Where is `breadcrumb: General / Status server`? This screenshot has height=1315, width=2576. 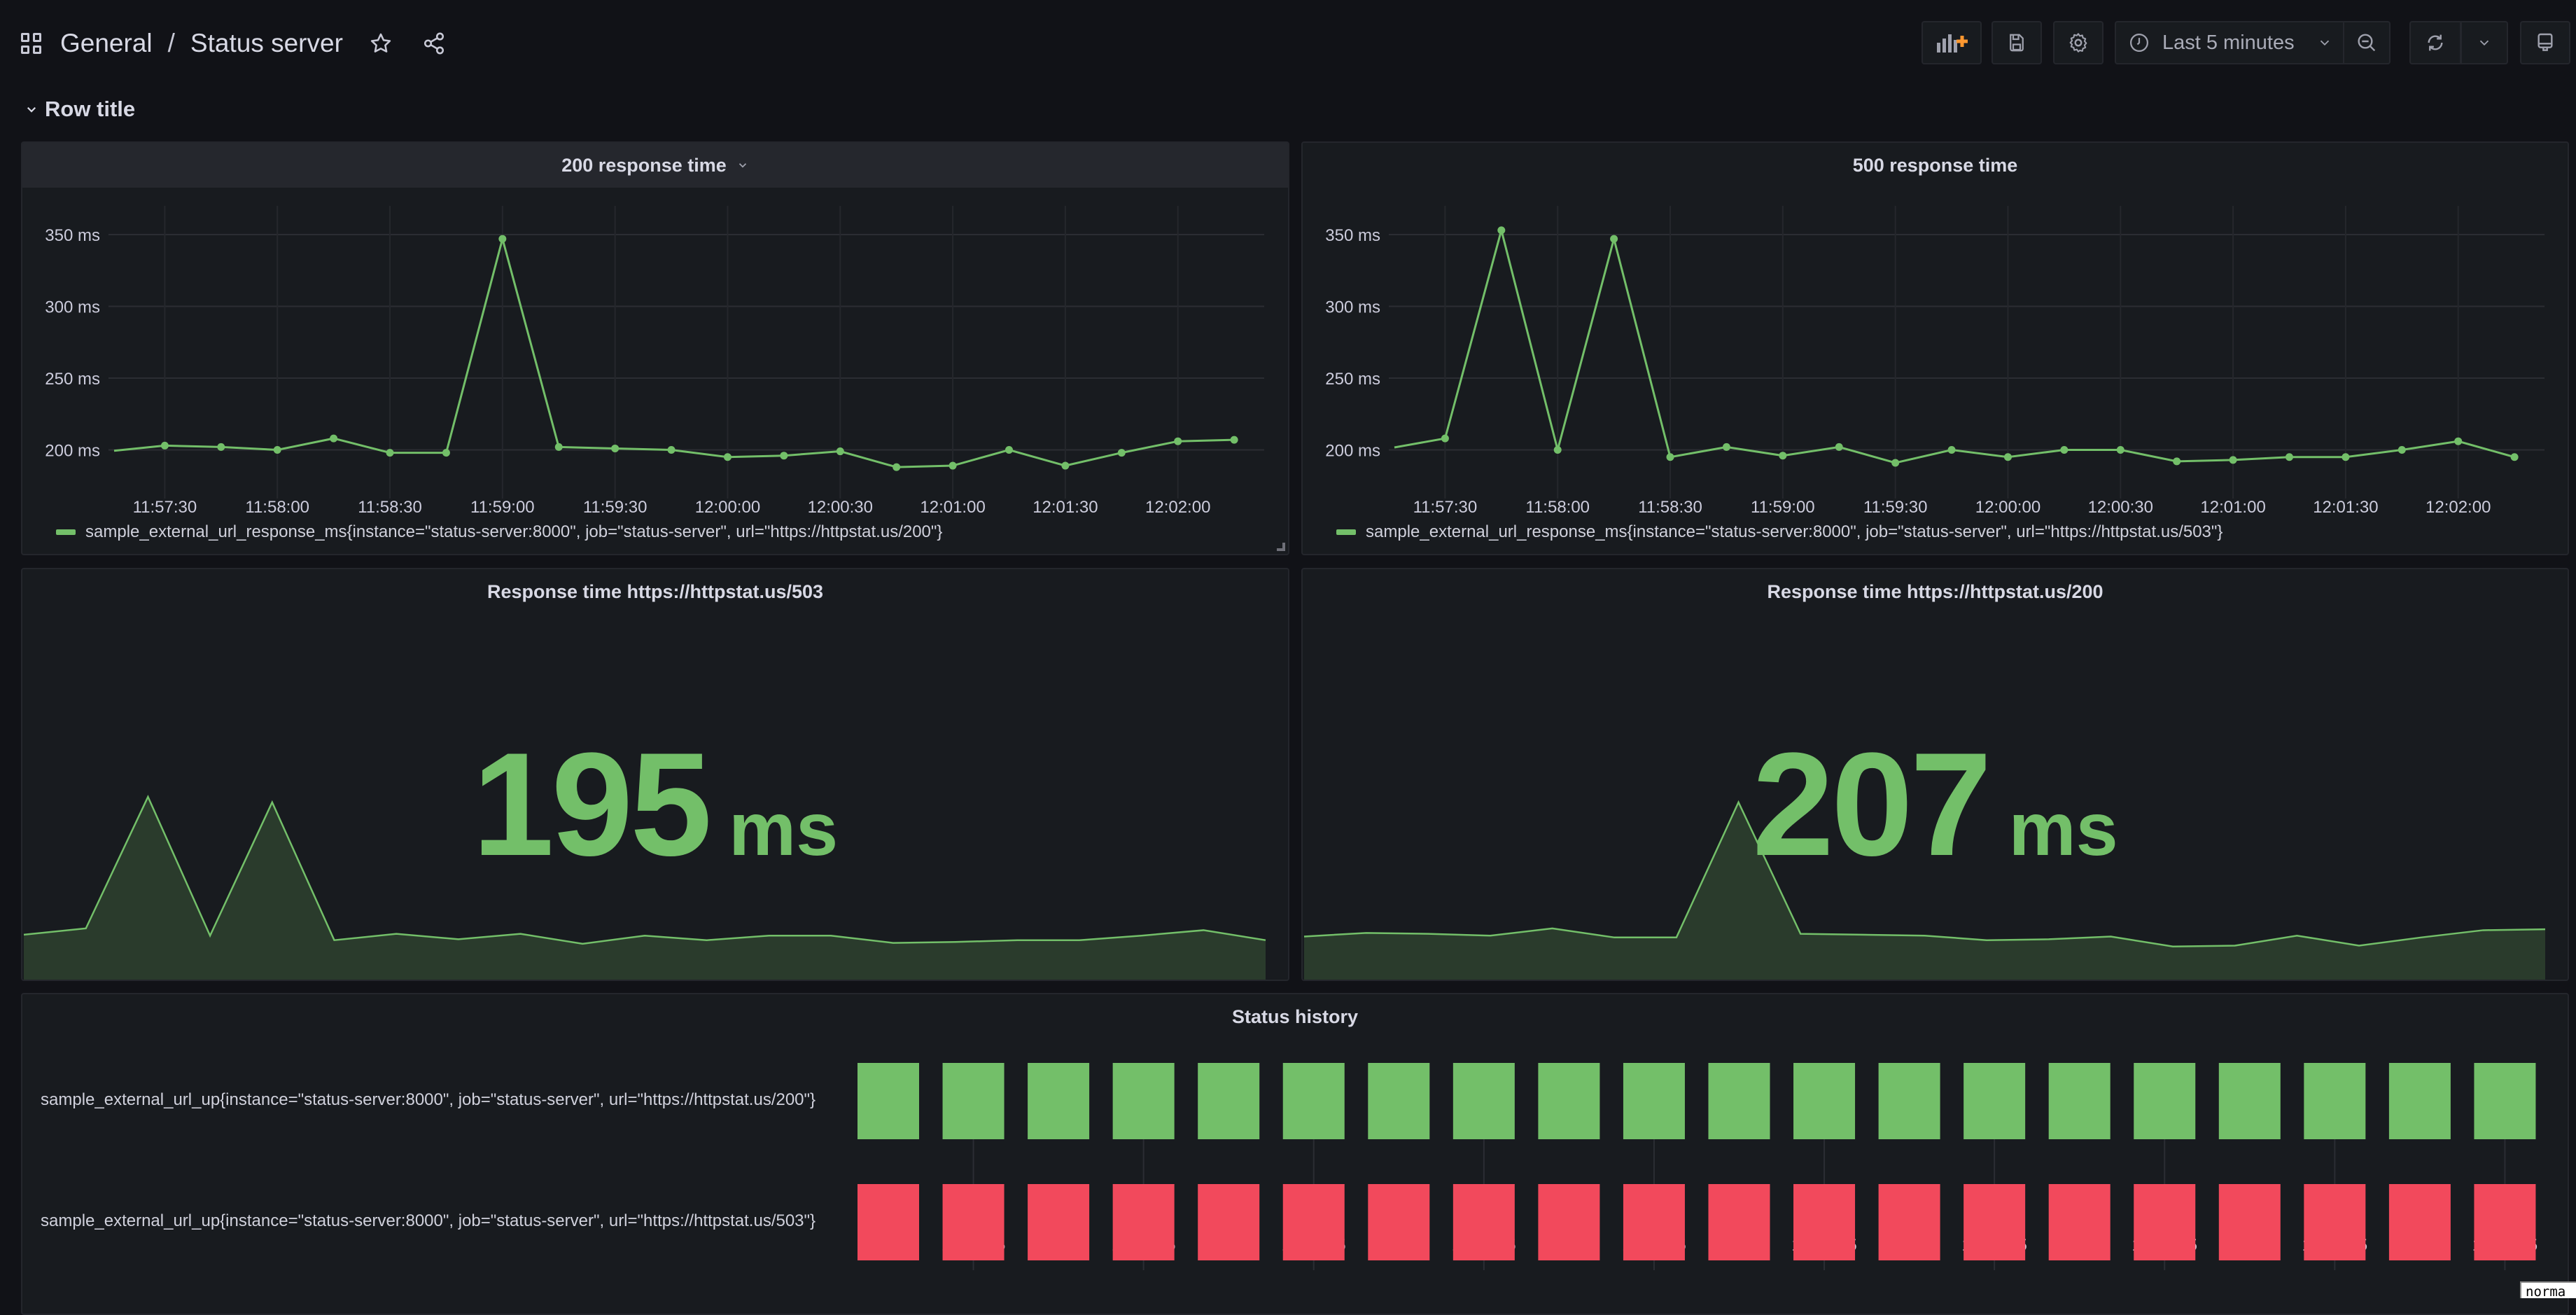 breadcrumb: General / Status server is located at coordinates (235, 43).